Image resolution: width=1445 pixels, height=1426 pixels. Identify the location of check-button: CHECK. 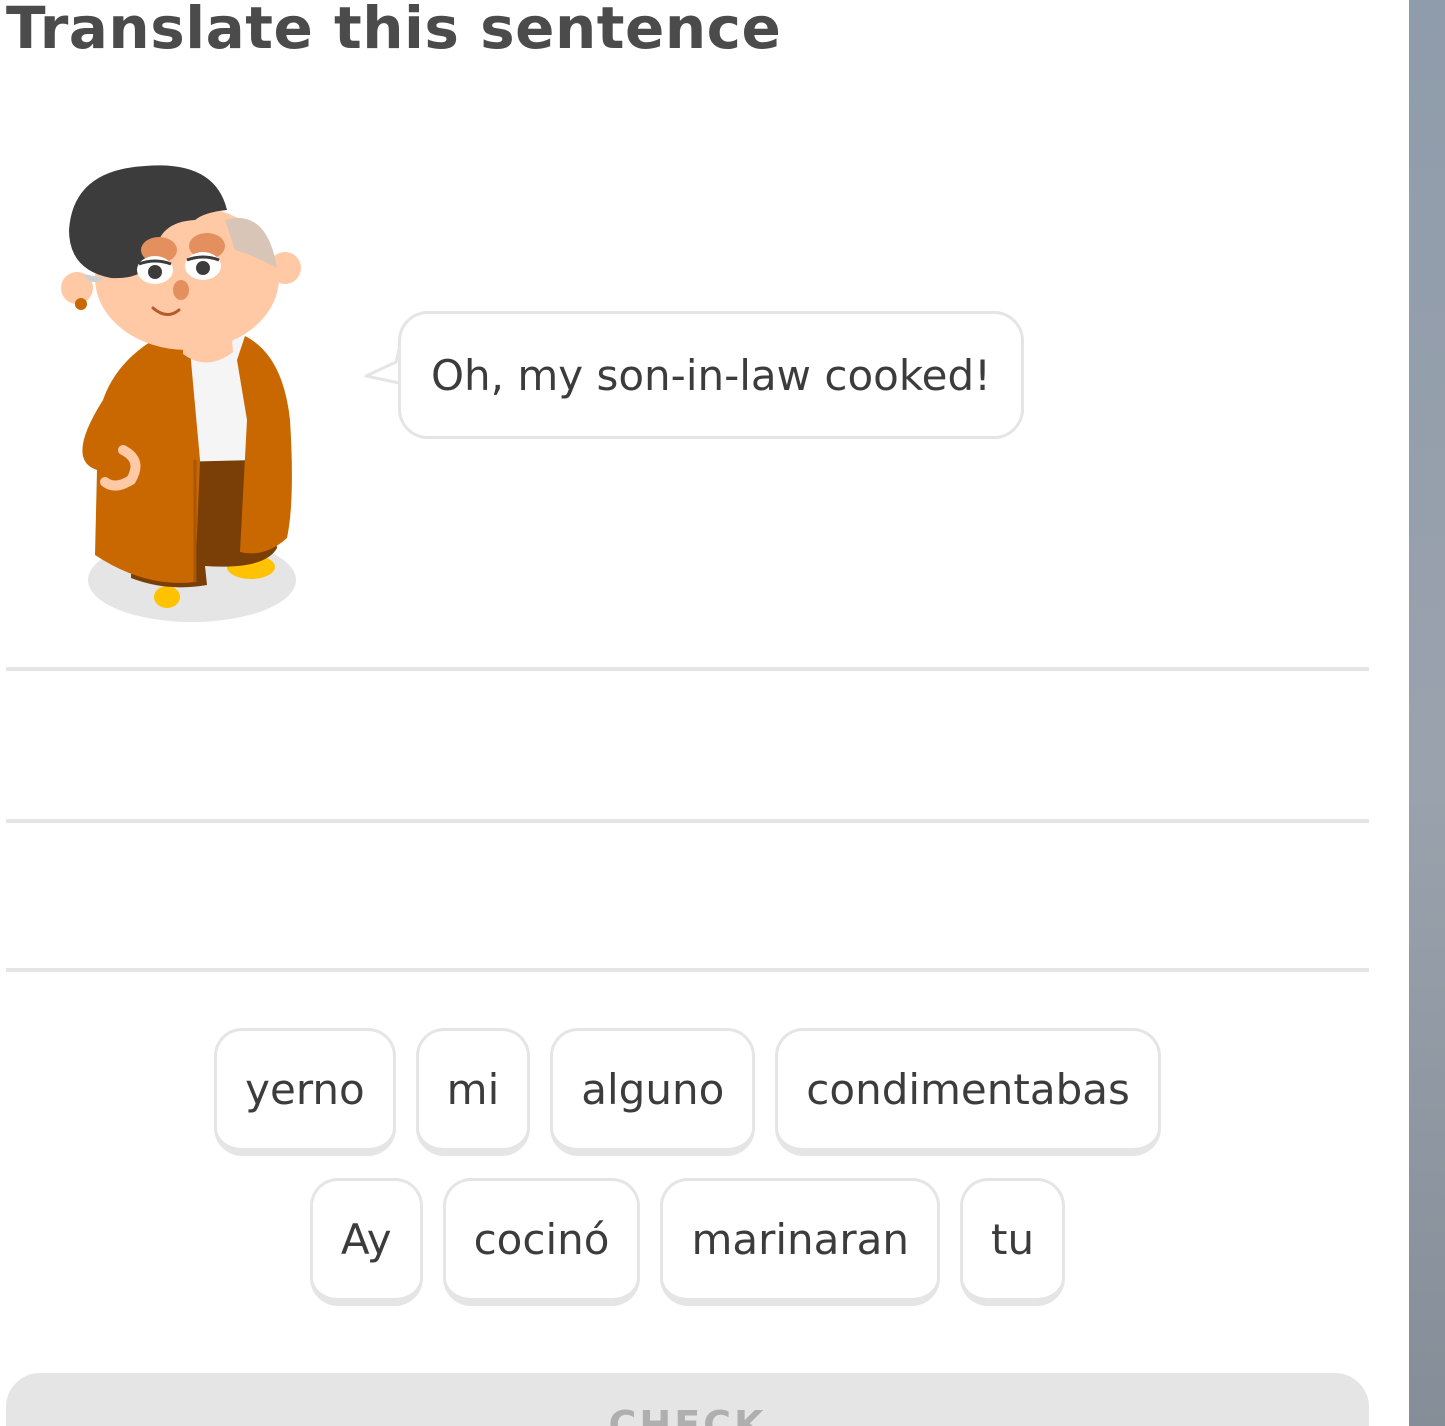
(687, 1399).